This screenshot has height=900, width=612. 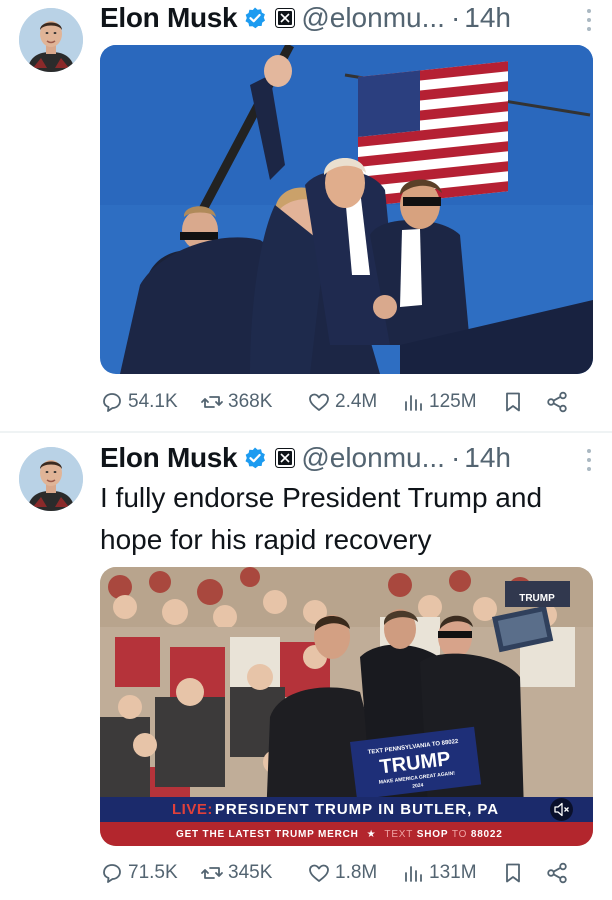 I want to click on tweet-actions: 71.5K 345K 1.8M 131M, so click(x=346, y=873).